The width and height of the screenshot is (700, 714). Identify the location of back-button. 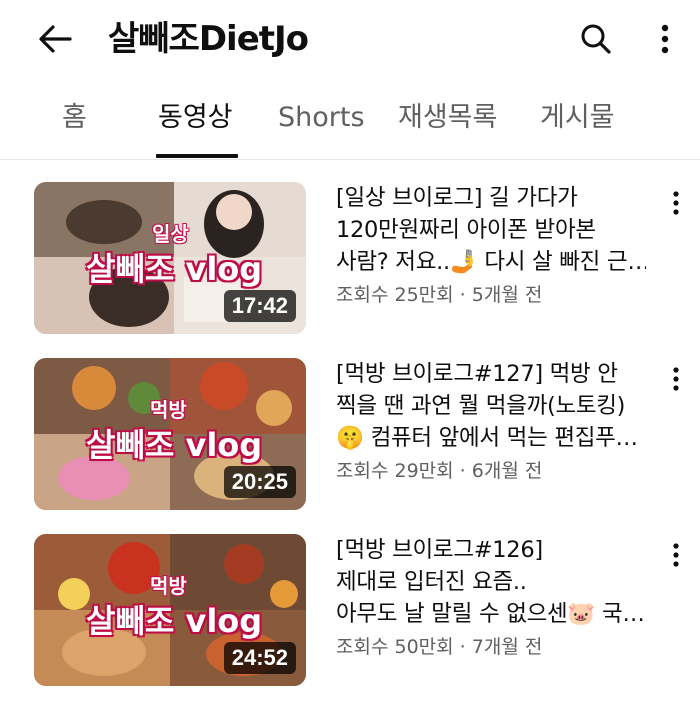
(55, 39).